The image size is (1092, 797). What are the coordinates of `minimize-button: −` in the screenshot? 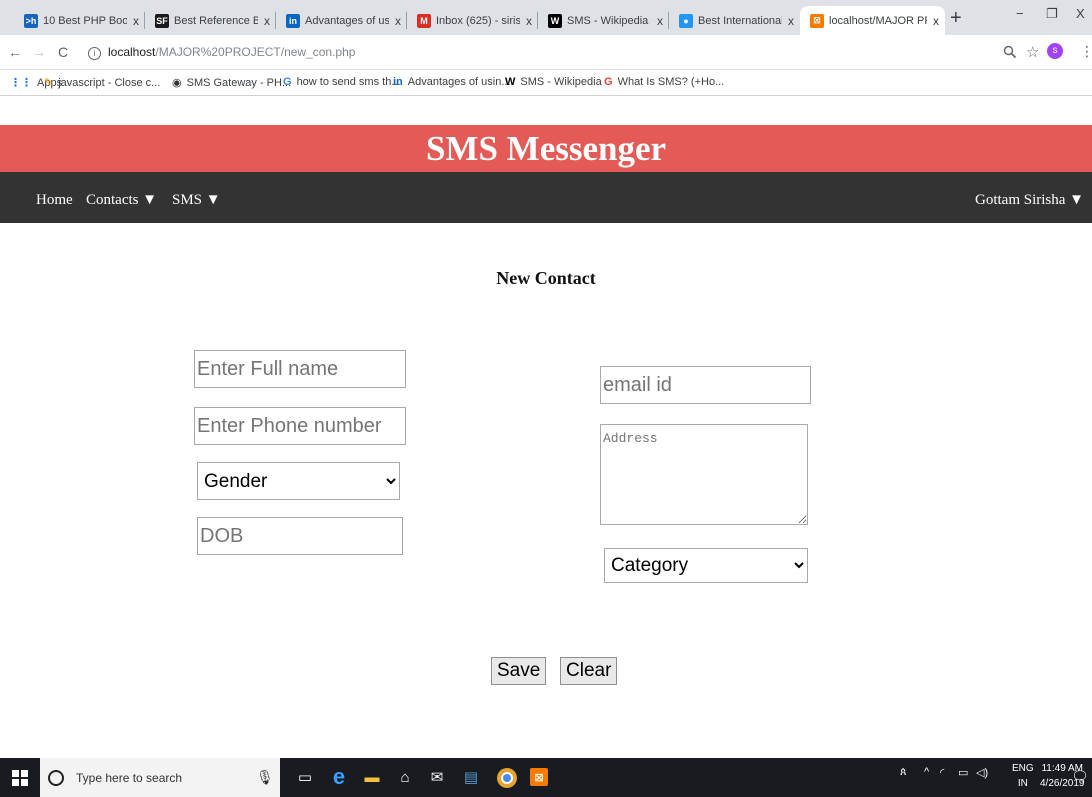 It's located at (1020, 13).